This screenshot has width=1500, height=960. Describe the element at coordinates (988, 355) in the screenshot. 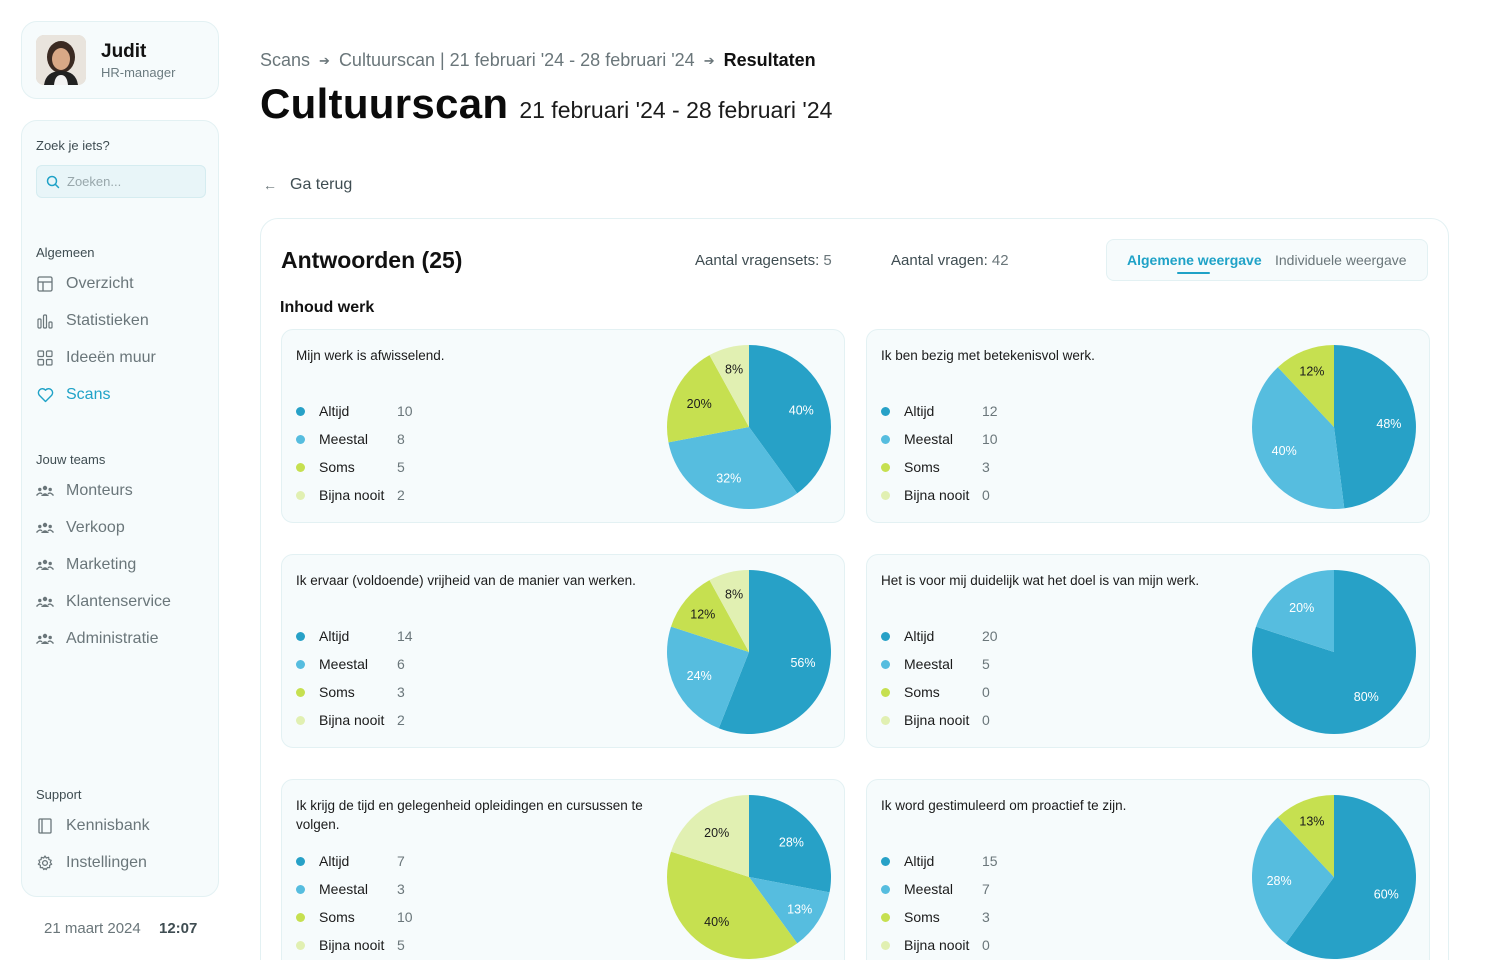

I see `question-text: Ik ben bezig met betekenisvol werk.` at that location.